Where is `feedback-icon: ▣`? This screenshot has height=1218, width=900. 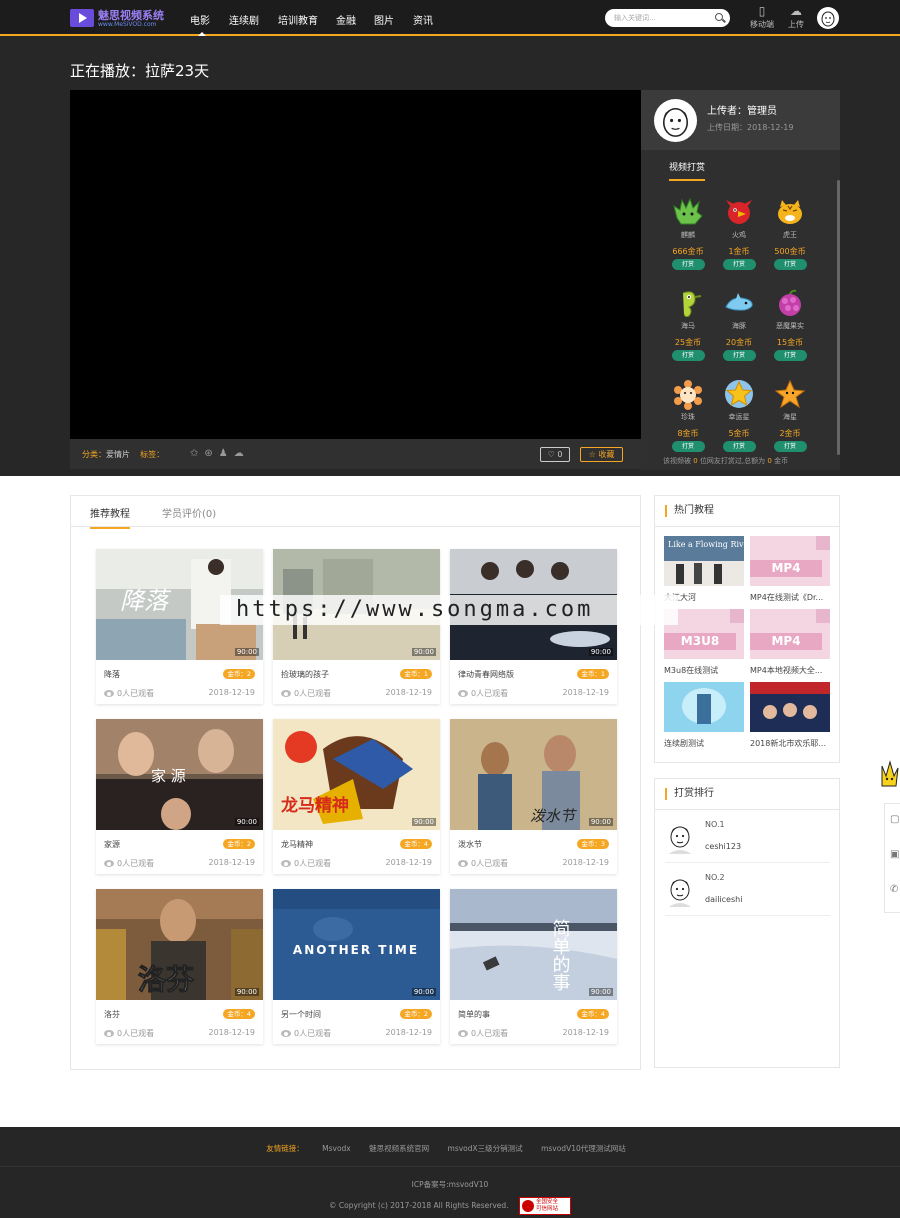
feedback-icon: ▣ is located at coordinates (894, 854).